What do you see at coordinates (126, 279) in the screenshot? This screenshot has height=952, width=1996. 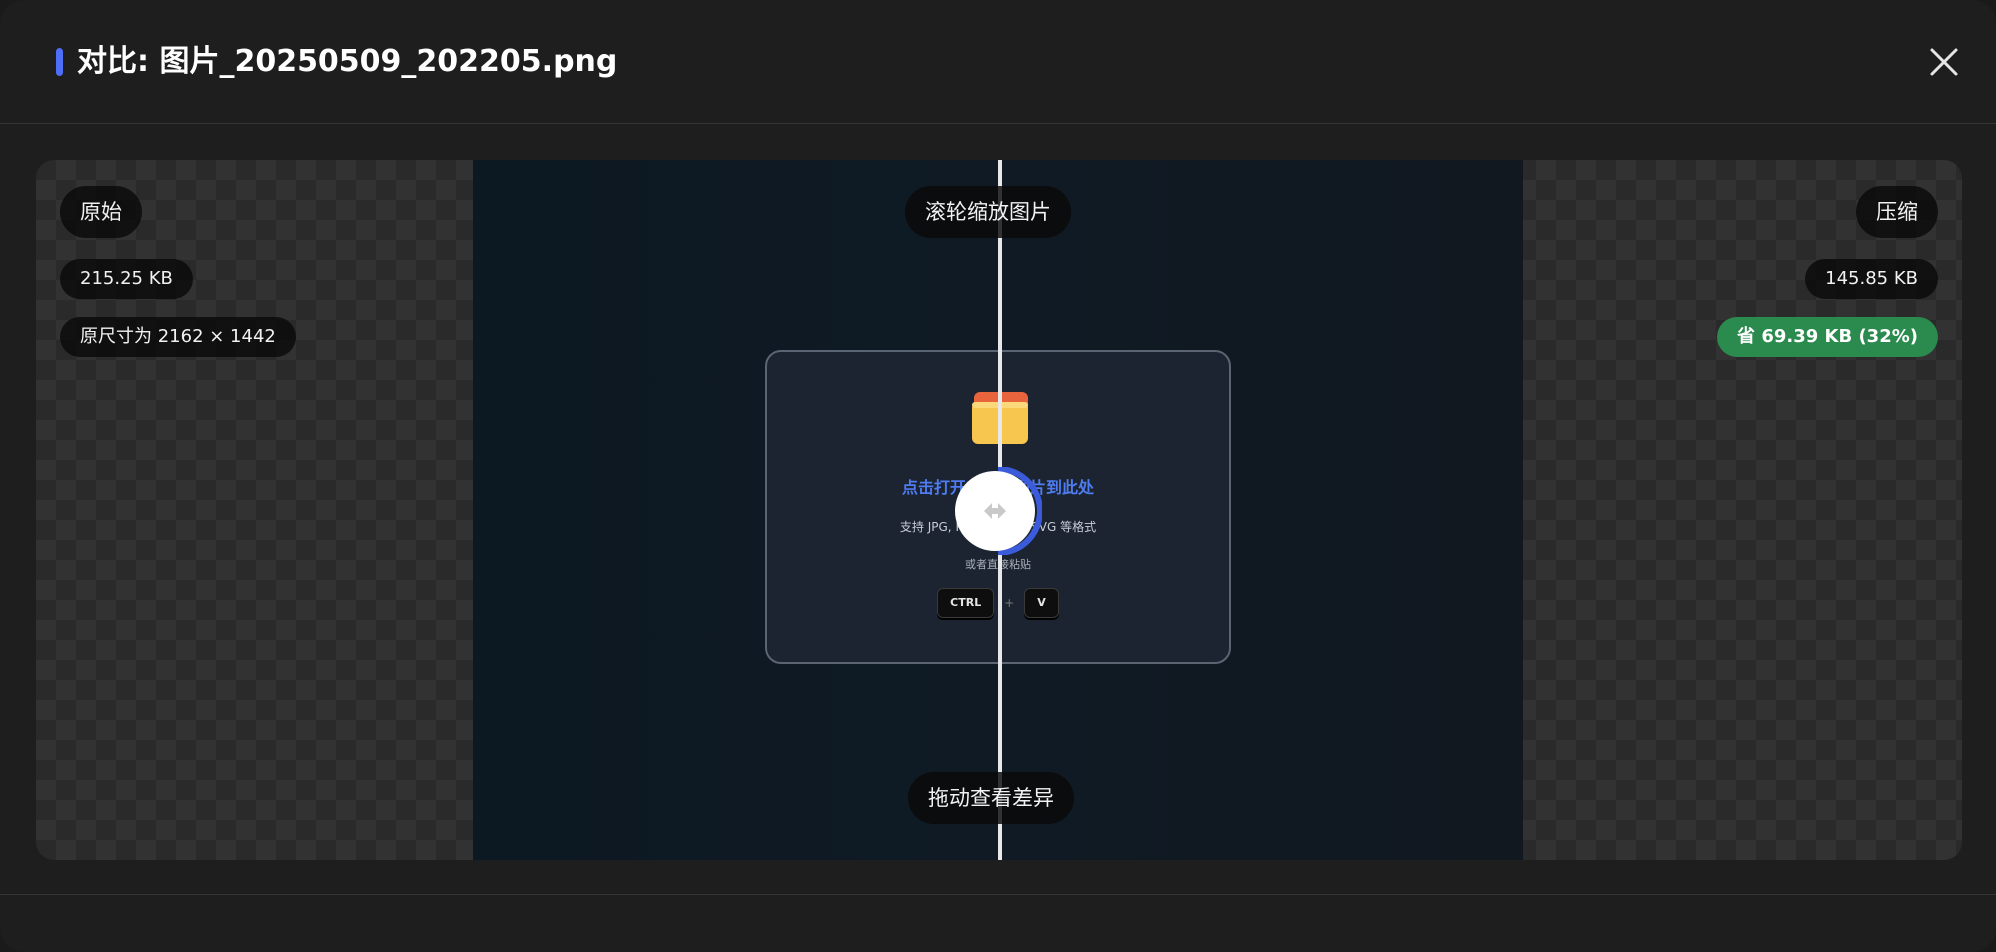 I see `original-size: 215.25 KB` at bounding box center [126, 279].